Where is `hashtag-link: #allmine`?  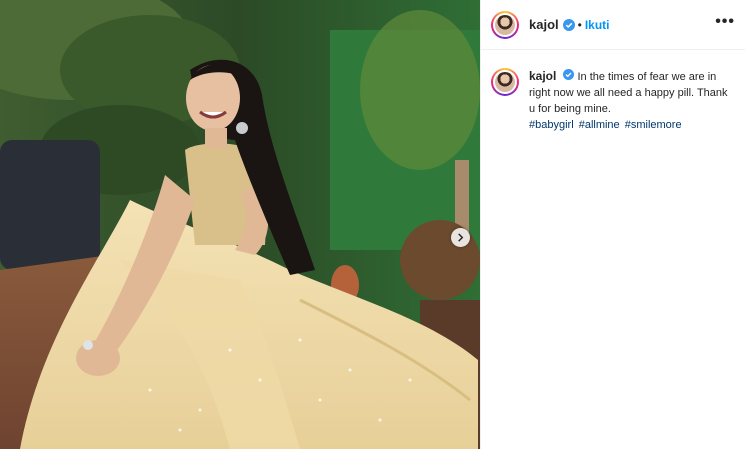 hashtag-link: #allmine is located at coordinates (599, 125).